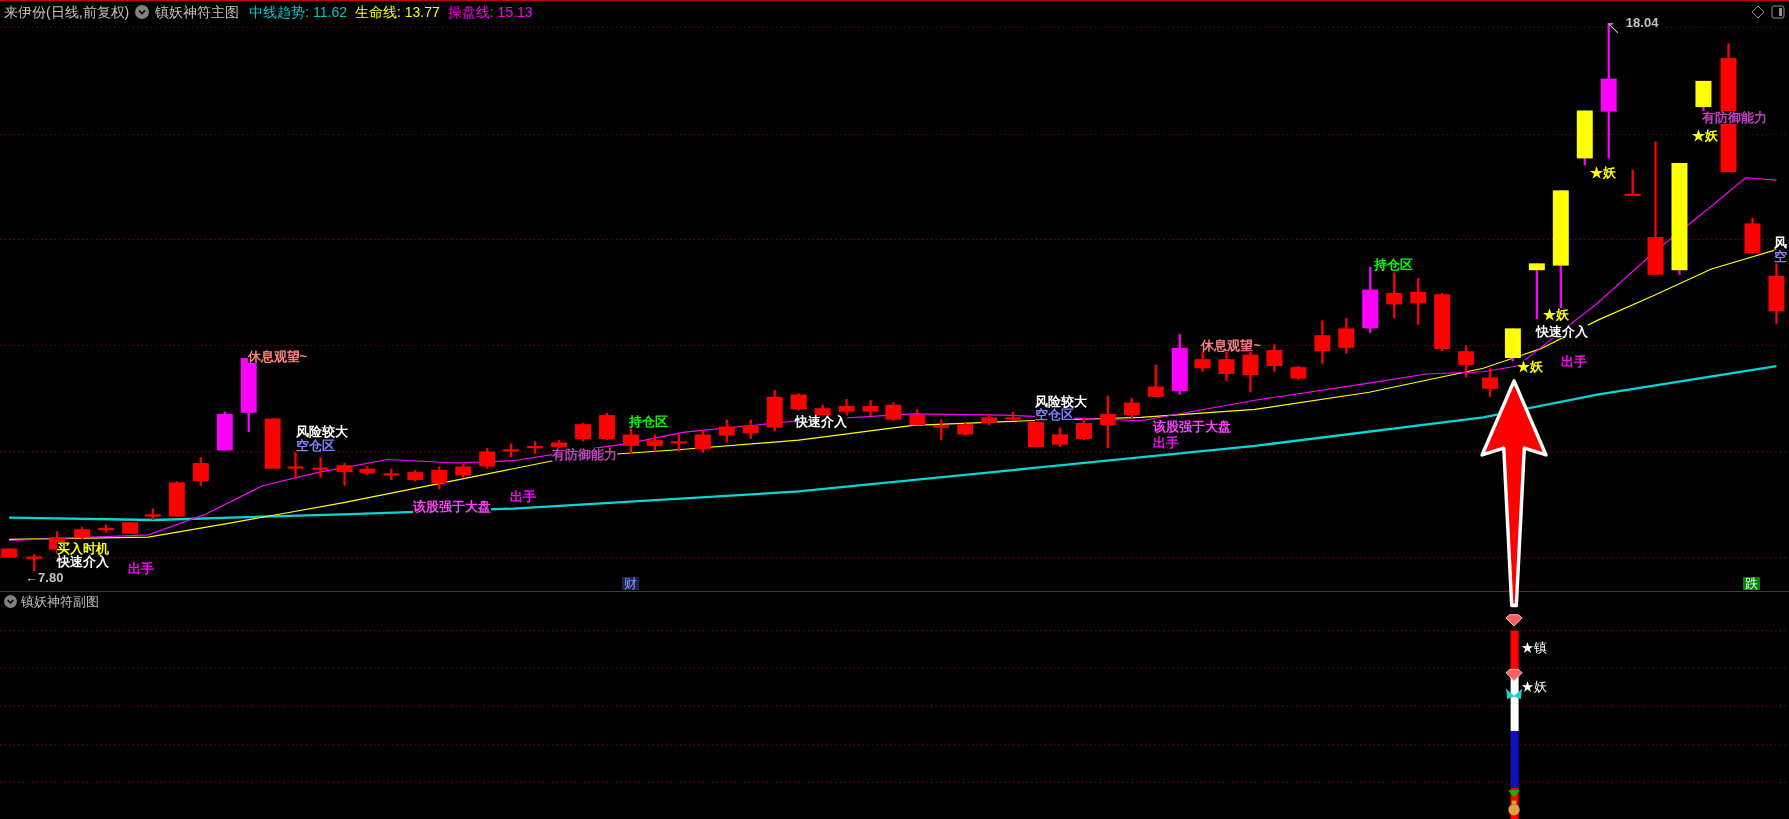 The width and height of the screenshot is (1789, 819). What do you see at coordinates (67, 12) in the screenshot?
I see `stock-title: 来伊份(日线,前复权)` at bounding box center [67, 12].